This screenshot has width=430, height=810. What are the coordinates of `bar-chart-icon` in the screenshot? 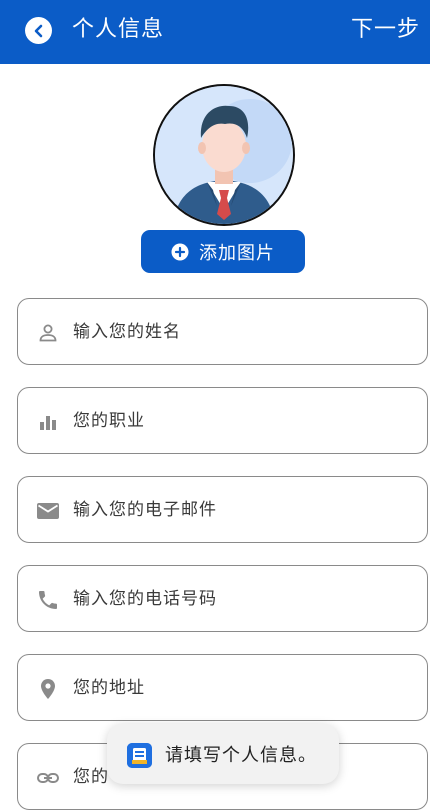 It's located at (48, 423).